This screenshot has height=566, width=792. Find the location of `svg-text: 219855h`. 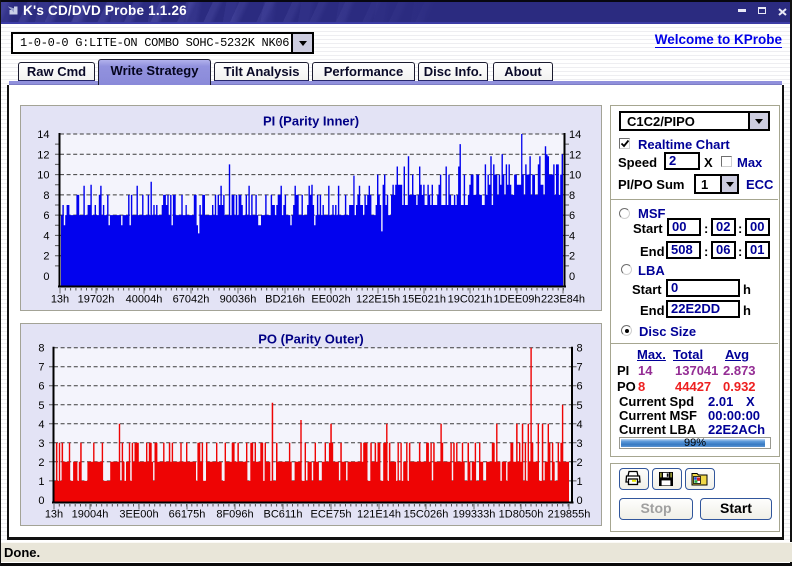

svg-text: 219855h is located at coordinates (569, 515).